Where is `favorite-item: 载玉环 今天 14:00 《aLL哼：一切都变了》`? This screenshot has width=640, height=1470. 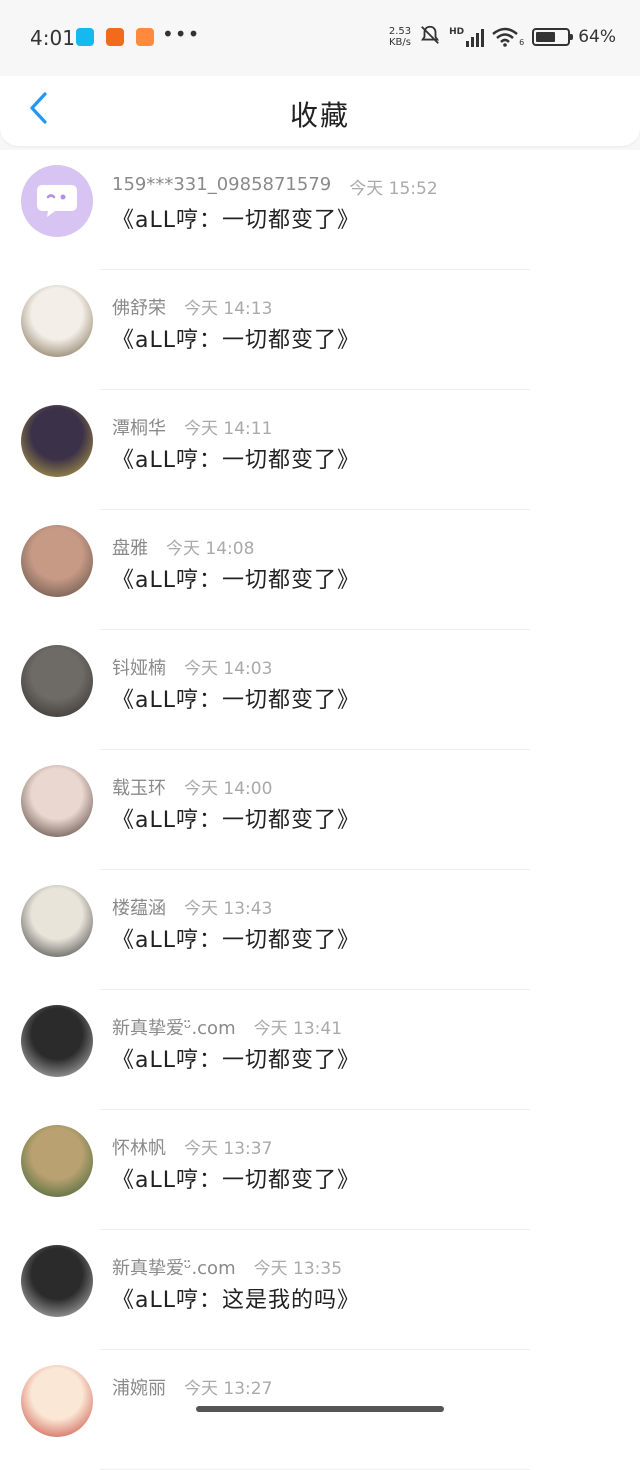
favorite-item: 载玉环 今天 14:00 《aLL哼：一切都变了》 is located at coordinates (320, 810).